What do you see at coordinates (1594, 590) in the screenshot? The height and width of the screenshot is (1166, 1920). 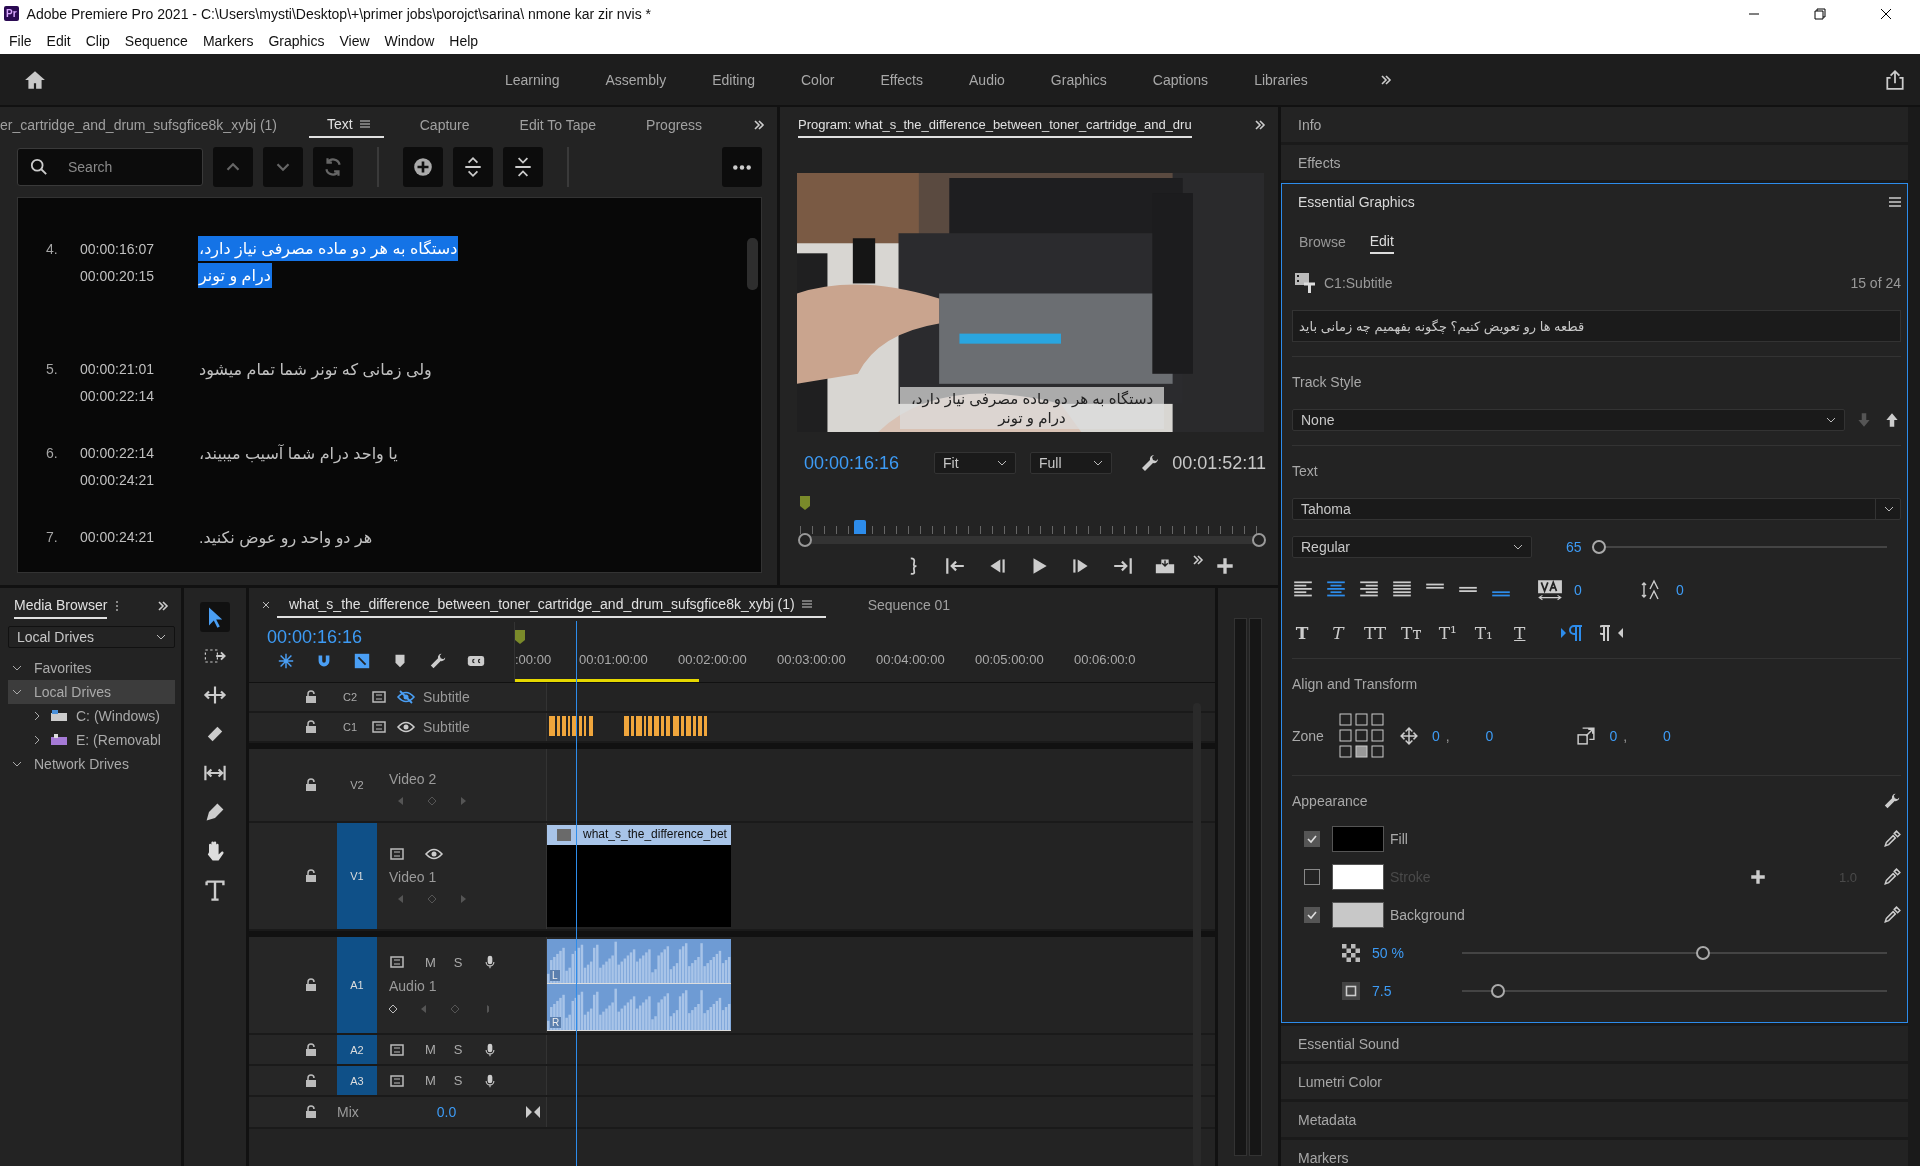 I see `tracking-value: 0` at bounding box center [1594, 590].